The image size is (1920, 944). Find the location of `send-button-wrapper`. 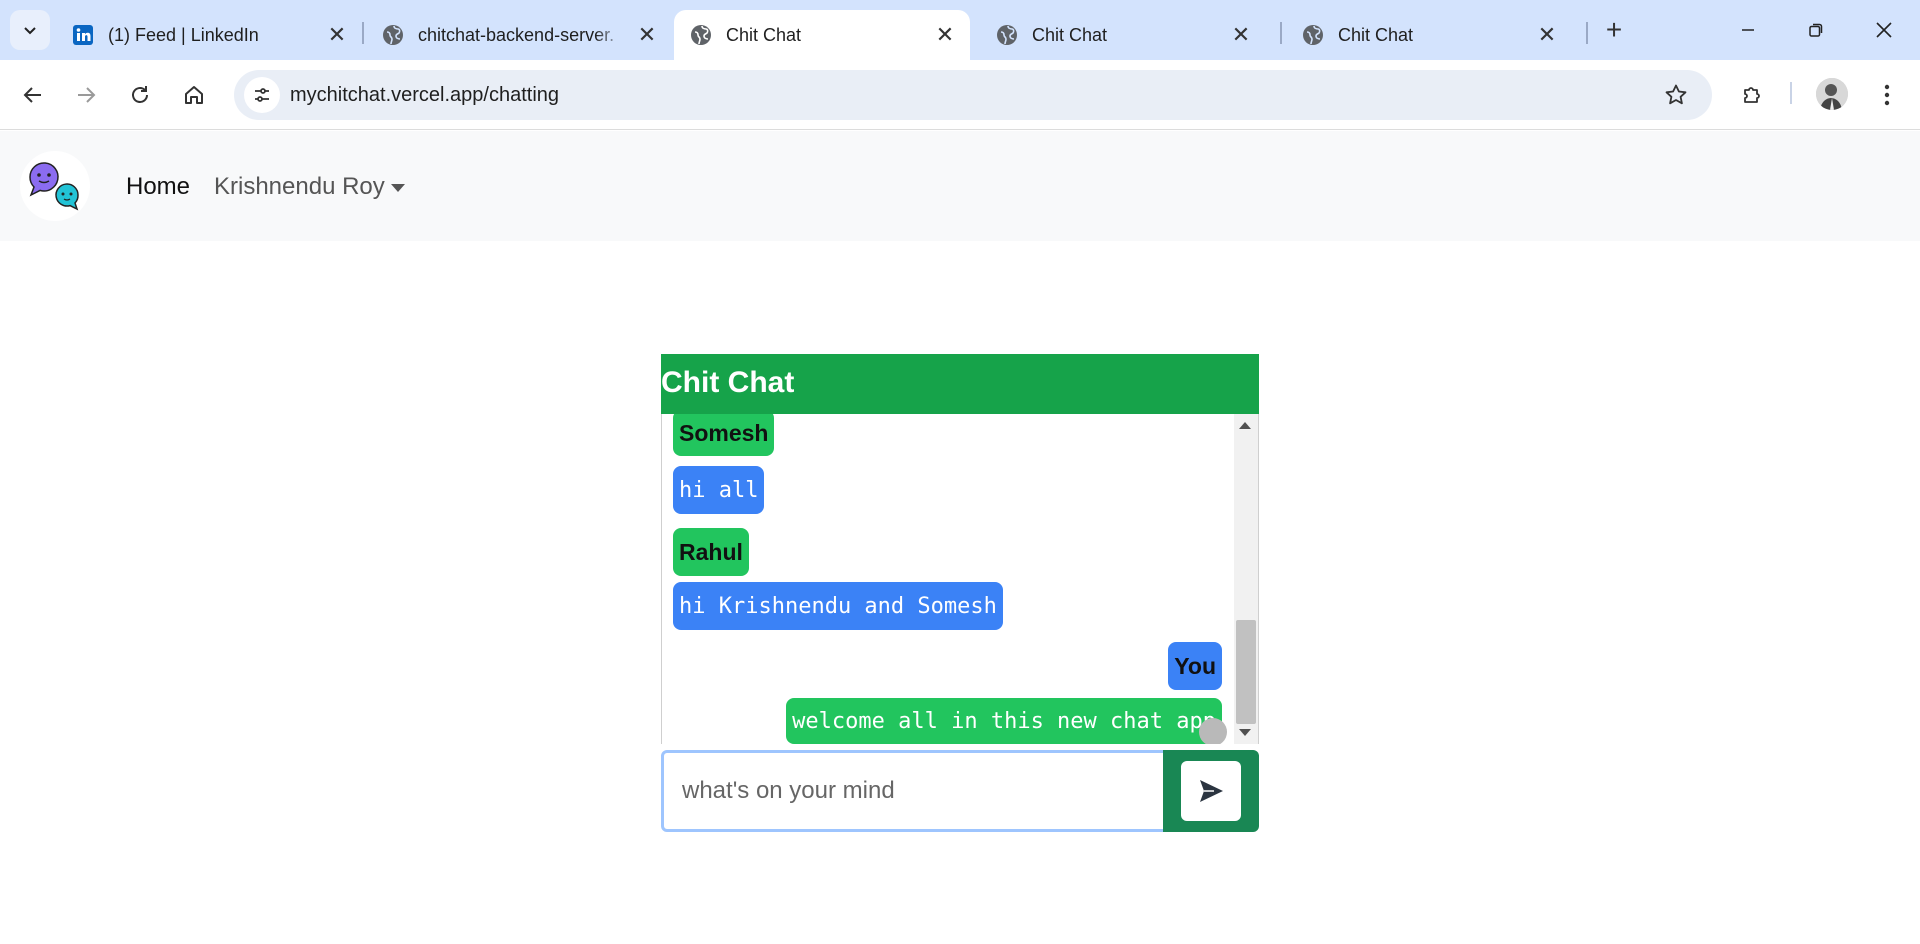

send-button-wrapper is located at coordinates (1211, 791).